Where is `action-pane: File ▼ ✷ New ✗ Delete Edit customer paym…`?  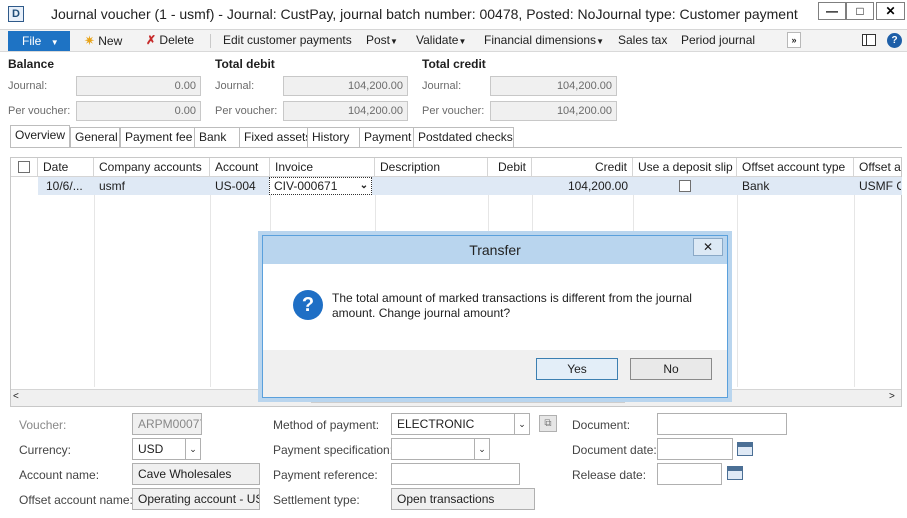
action-pane: File ▼ ✷ New ✗ Delete Edit customer paym… is located at coordinates (453, 41).